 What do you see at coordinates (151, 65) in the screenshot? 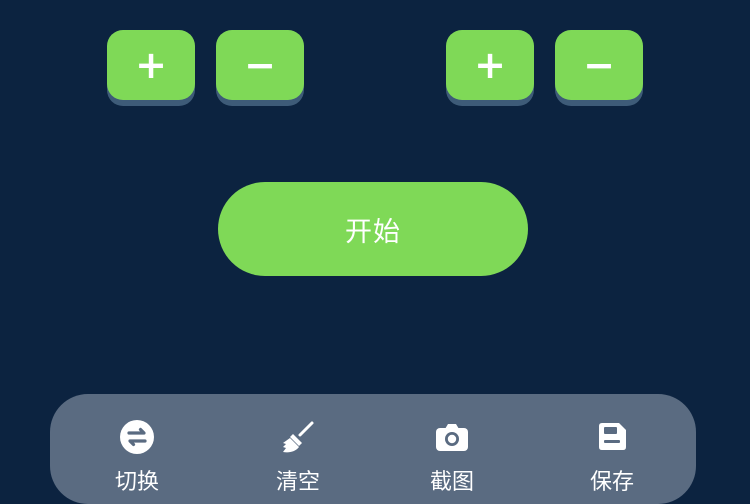
I see `left-plus-button: +` at bounding box center [151, 65].